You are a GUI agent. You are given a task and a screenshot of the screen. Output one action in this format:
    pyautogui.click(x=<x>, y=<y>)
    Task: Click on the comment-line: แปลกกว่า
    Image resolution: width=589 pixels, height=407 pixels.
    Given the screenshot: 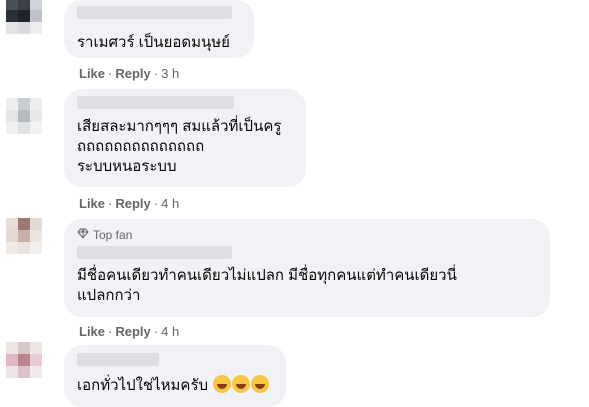 What is the action you would take?
    pyautogui.click(x=109, y=295)
    